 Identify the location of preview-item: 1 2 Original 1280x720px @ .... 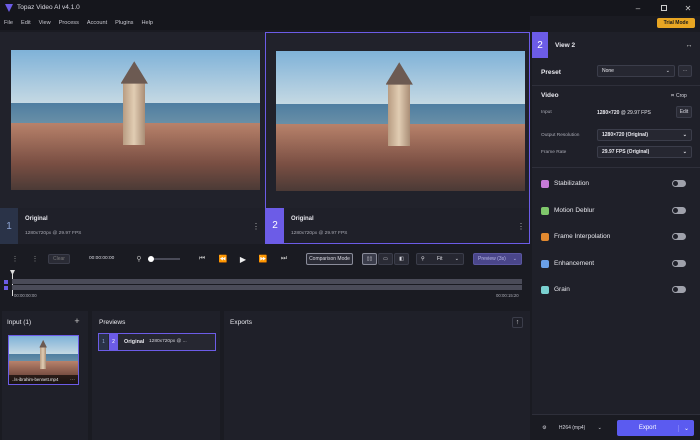
(157, 342).